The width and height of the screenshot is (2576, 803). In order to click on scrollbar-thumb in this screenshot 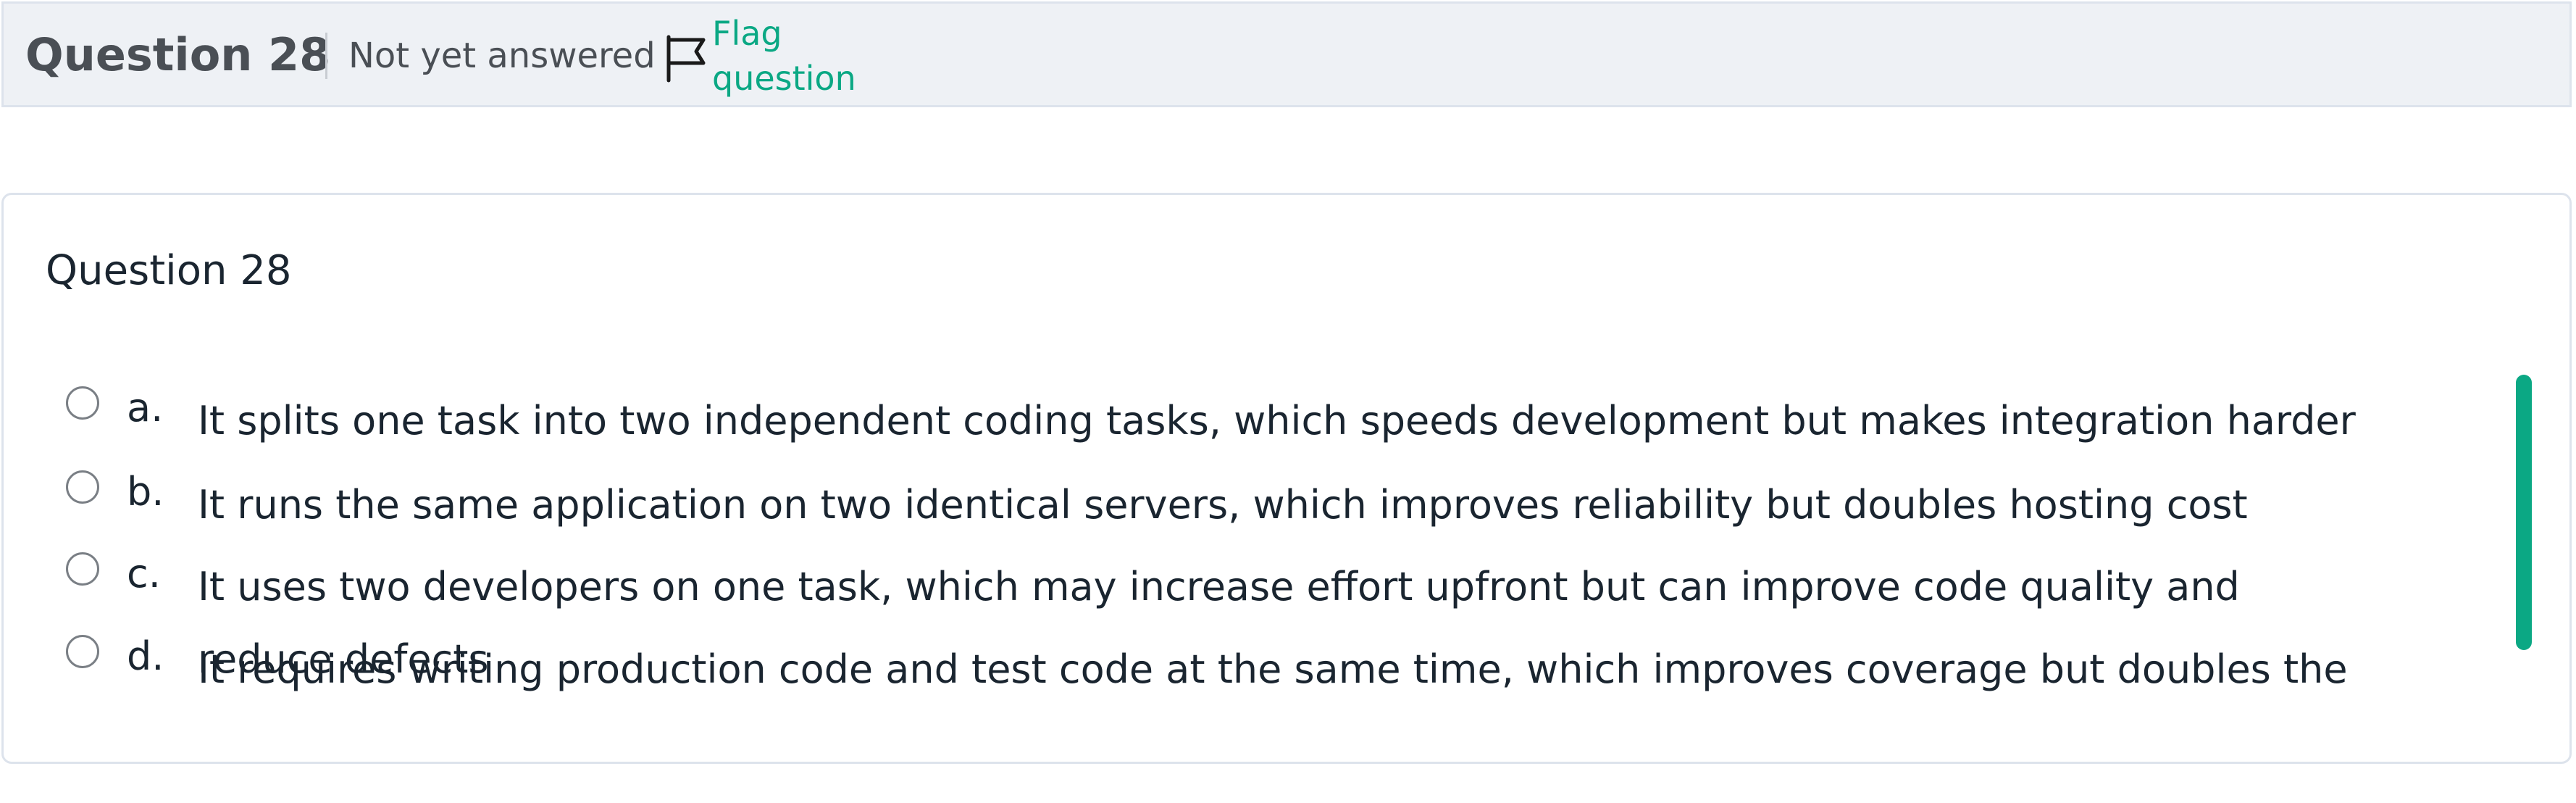, I will do `click(2524, 512)`.